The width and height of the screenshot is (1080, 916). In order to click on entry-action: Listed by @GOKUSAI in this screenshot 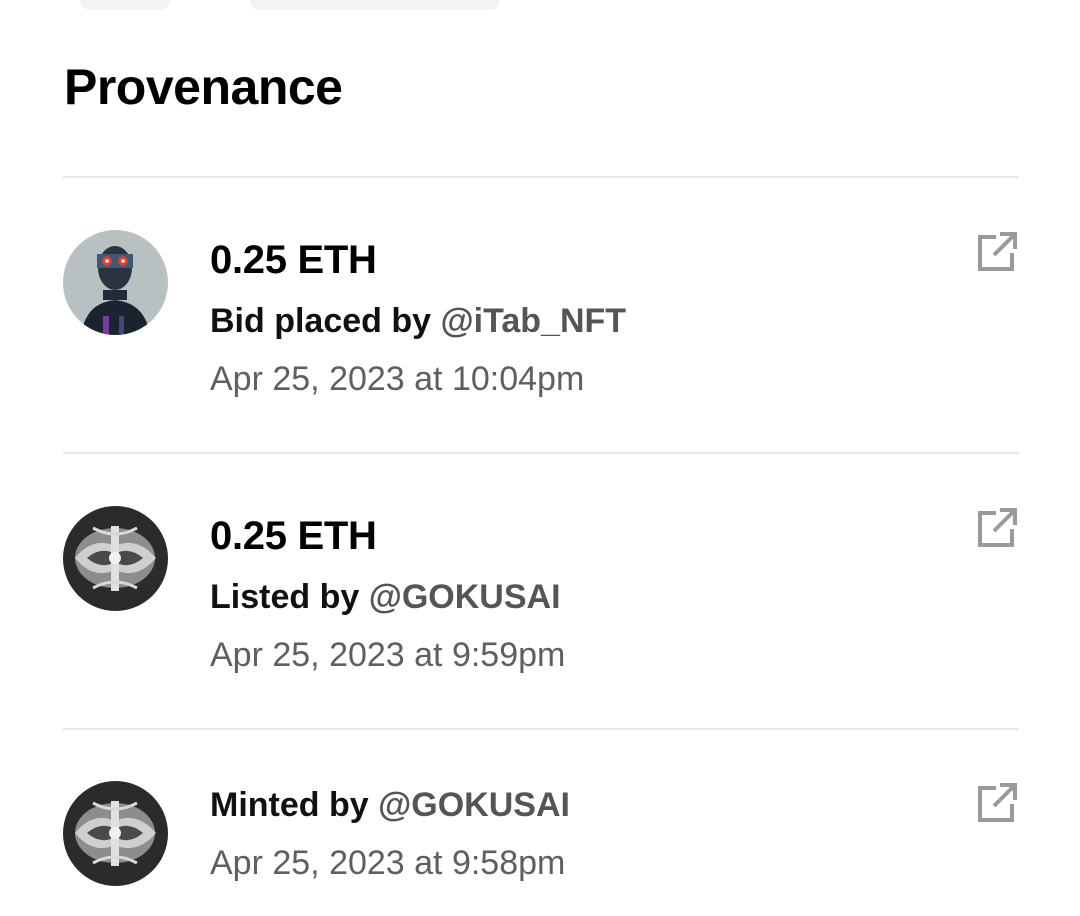, I will do `click(387, 597)`.